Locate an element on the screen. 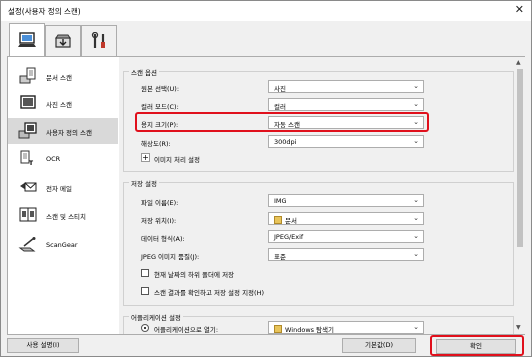 Image resolution: width=532 pixels, height=357 pixels. source-value: 사진 is located at coordinates (280, 89).